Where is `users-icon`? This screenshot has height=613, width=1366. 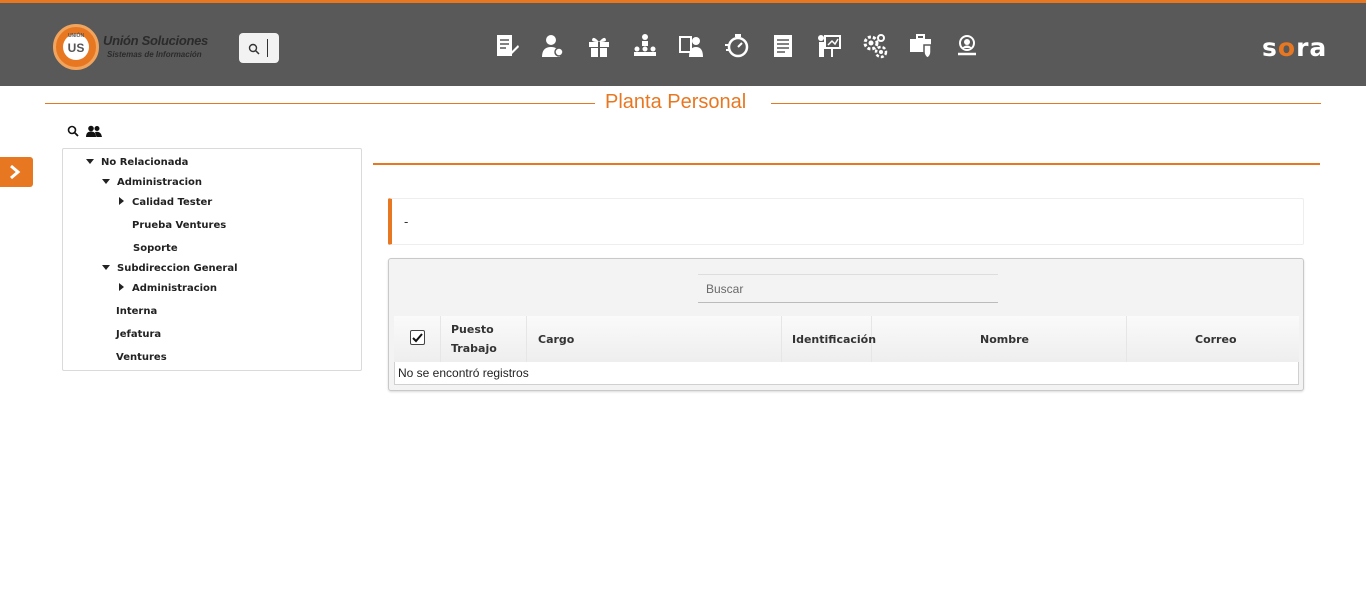
users-icon is located at coordinates (94, 131).